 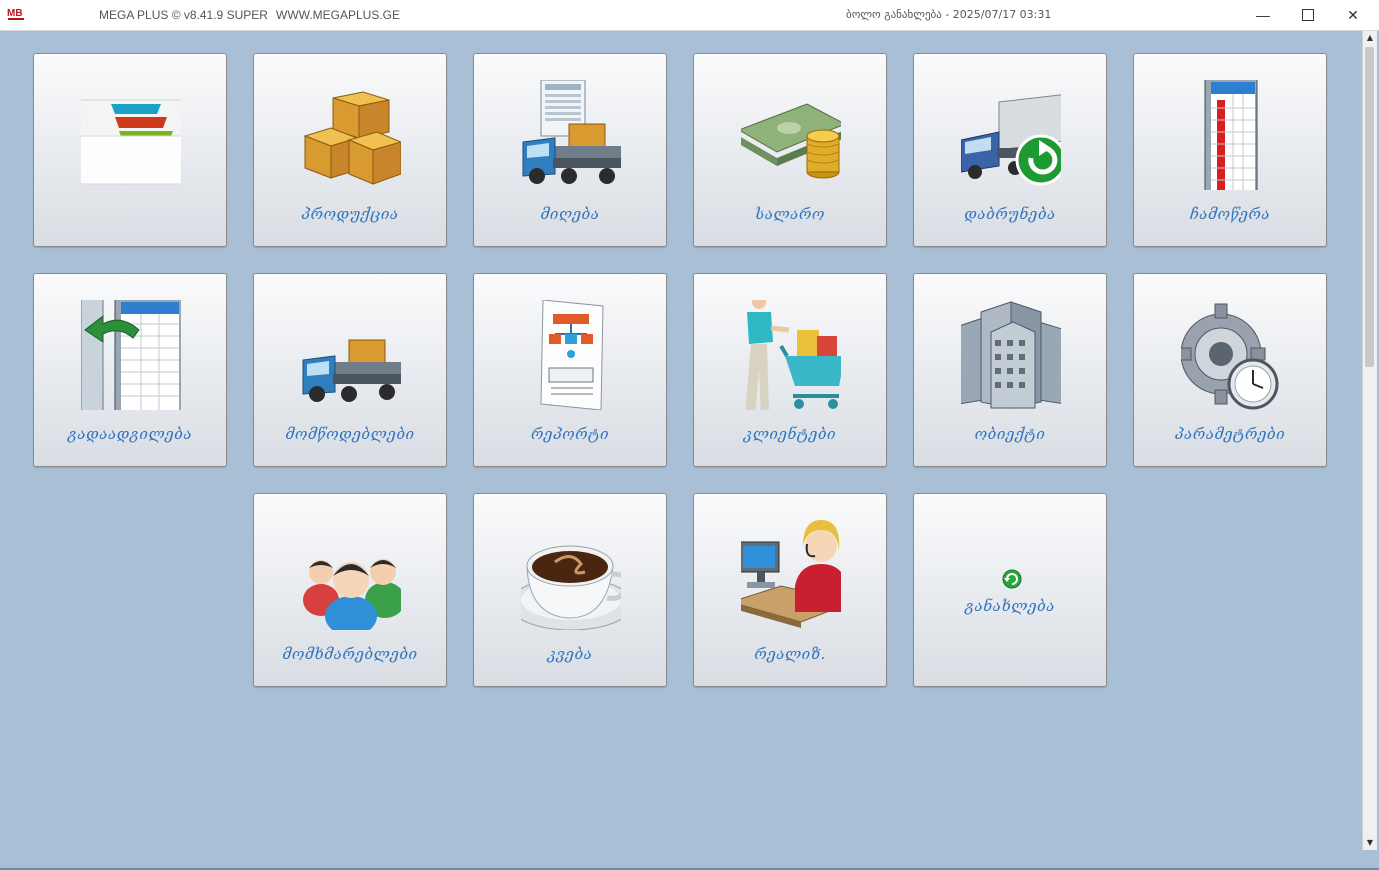 I want to click on shopping-cart-icon, so click(x=793, y=355).